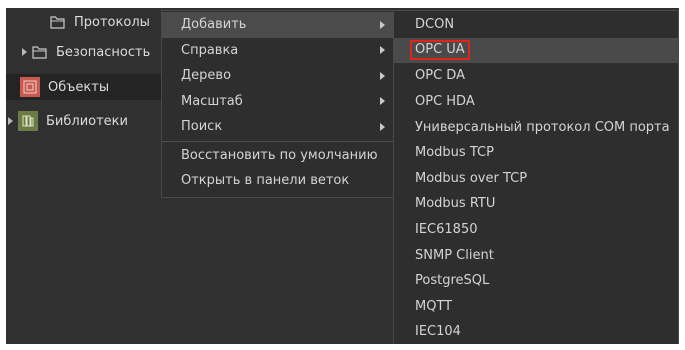 The height and width of the screenshot is (350, 685). Describe the element at coordinates (214, 25) in the screenshot. I see `menu-item-label: Добавить` at that location.